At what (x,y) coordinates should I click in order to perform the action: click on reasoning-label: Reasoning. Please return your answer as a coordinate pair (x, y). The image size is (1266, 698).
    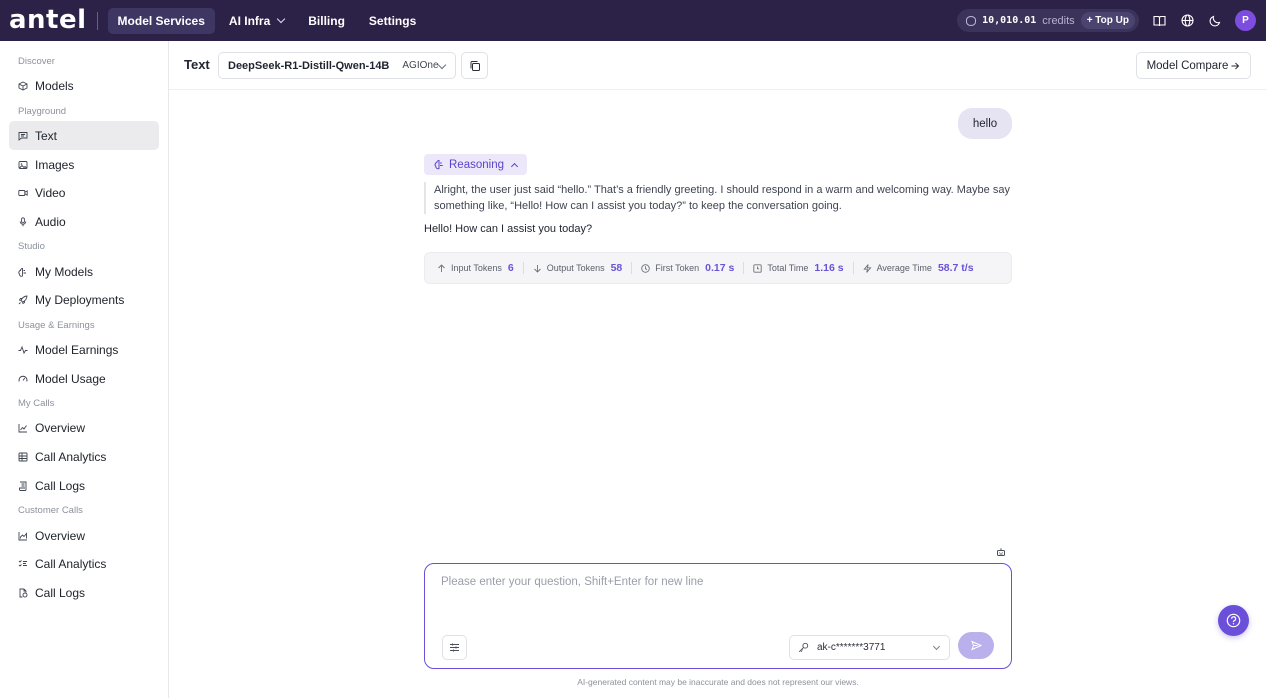
    Looking at the image, I should click on (476, 164).